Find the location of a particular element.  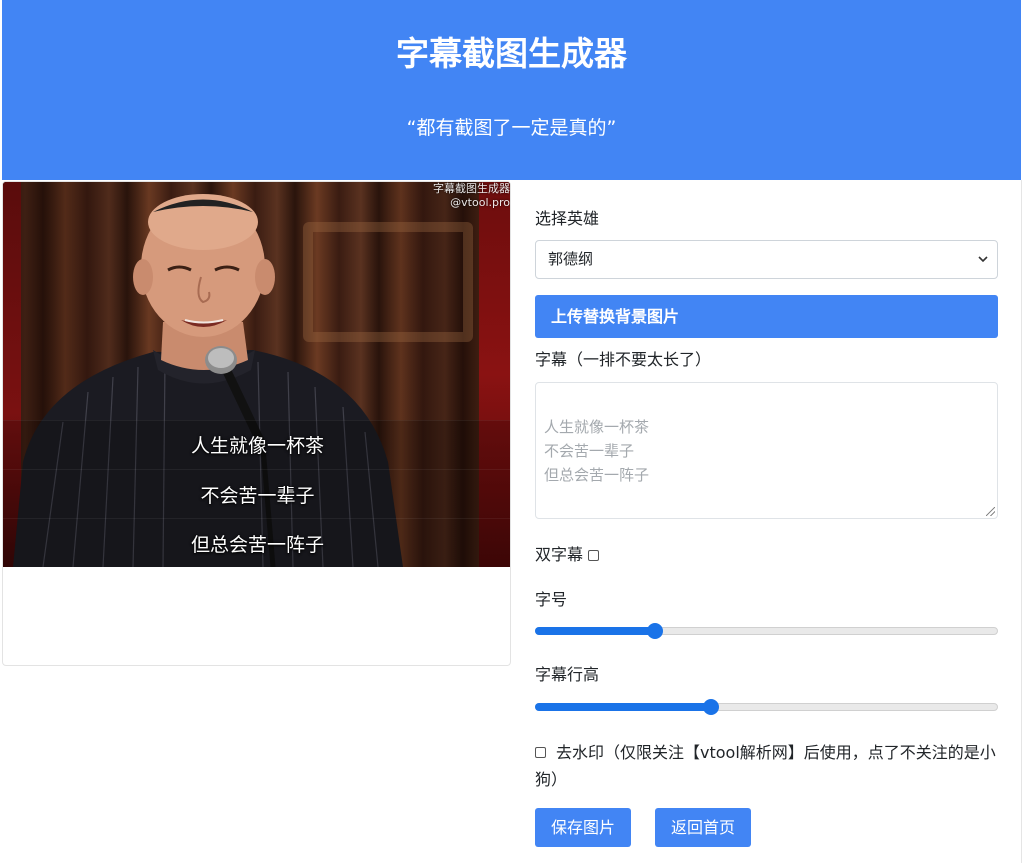

remove-watermark-label: 去水印（仅限关注【vtool解析网】后使用，点了不关注的是小狗） is located at coordinates (765, 766).